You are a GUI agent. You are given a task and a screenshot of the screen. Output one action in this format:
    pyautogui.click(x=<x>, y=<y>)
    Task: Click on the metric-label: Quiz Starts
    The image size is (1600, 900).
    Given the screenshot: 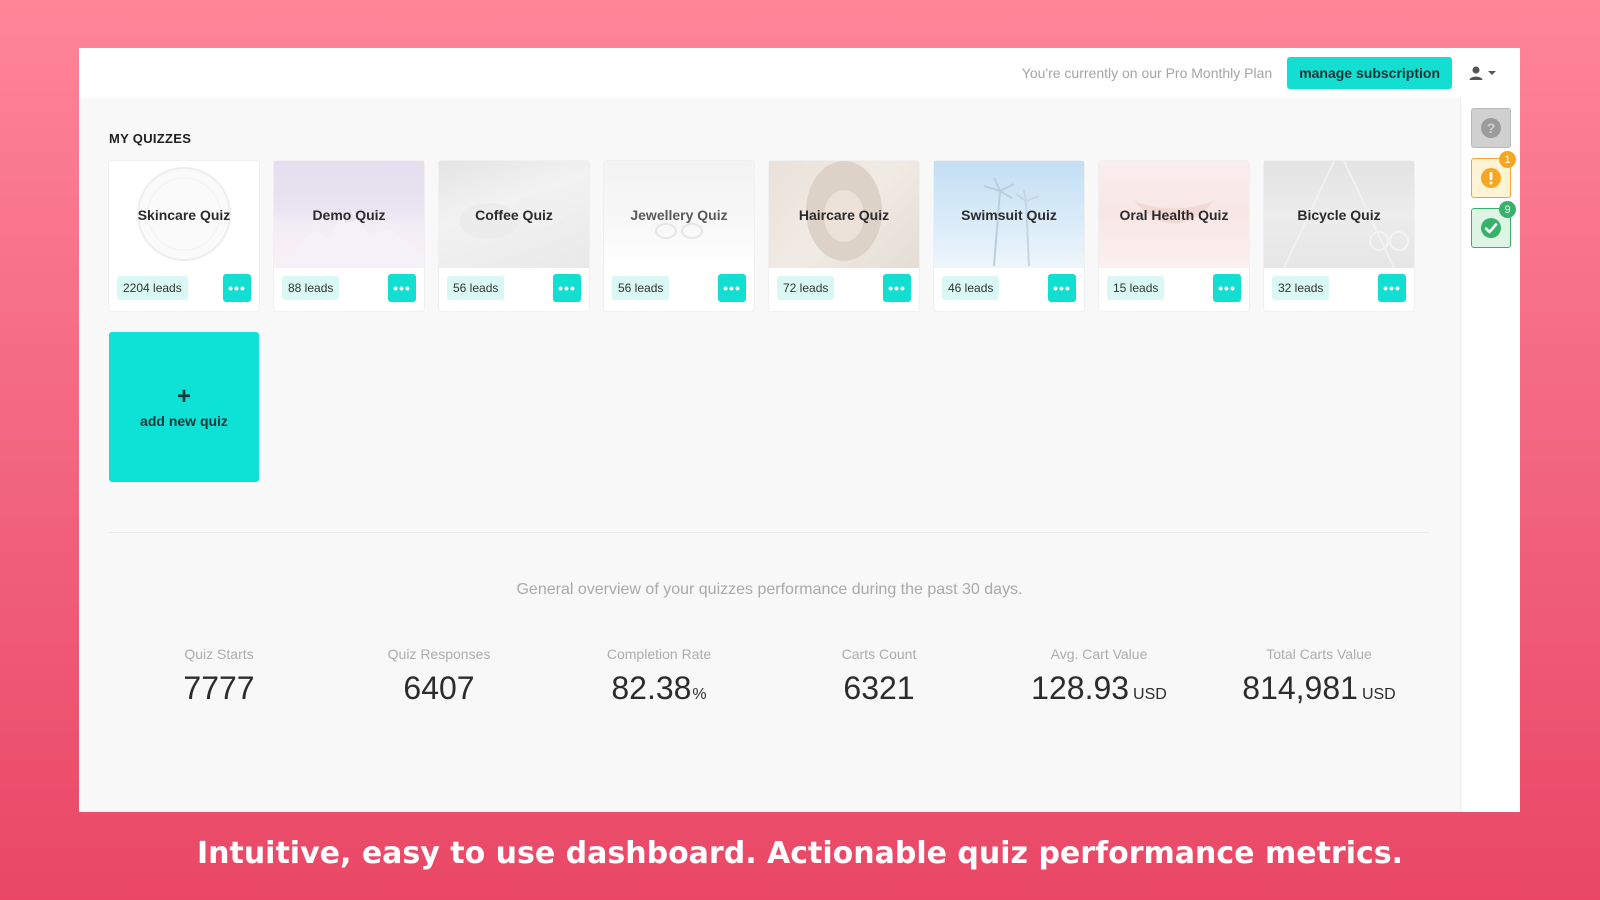 What is the action you would take?
    pyautogui.click(x=219, y=654)
    